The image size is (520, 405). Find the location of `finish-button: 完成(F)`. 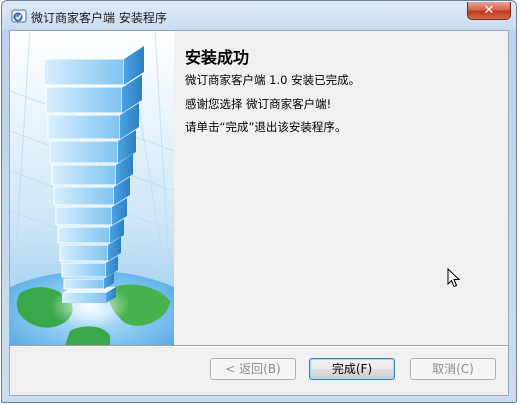

finish-button: 完成(F) is located at coordinates (352, 369).